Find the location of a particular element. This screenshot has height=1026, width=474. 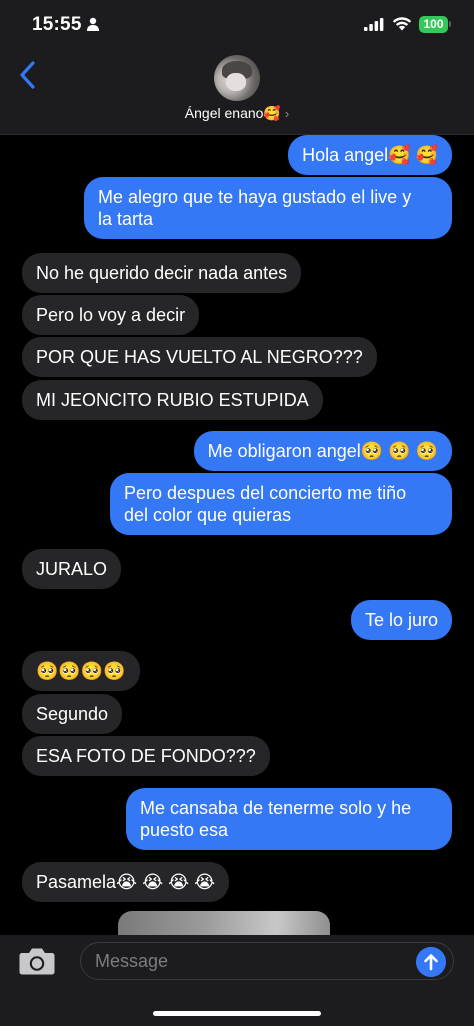

message-bubble-outgoing: Me obligaron angel🥺 🥺 🥺 is located at coordinates (322, 451).